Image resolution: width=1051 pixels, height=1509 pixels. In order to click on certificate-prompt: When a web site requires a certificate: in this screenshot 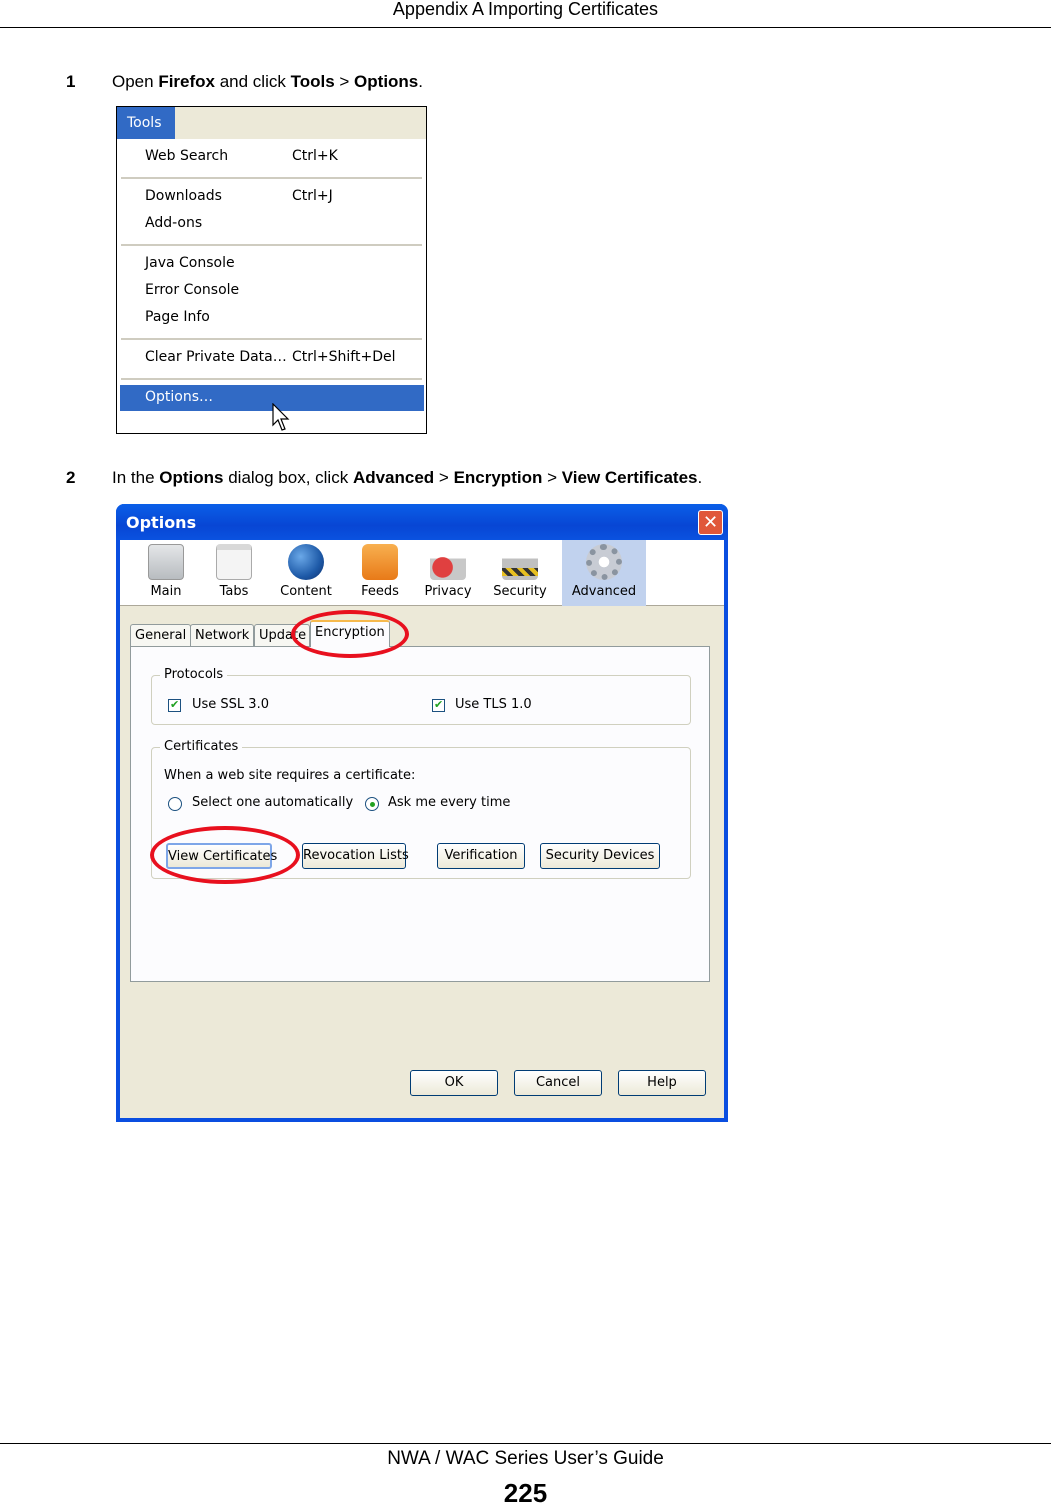, I will do `click(290, 775)`.